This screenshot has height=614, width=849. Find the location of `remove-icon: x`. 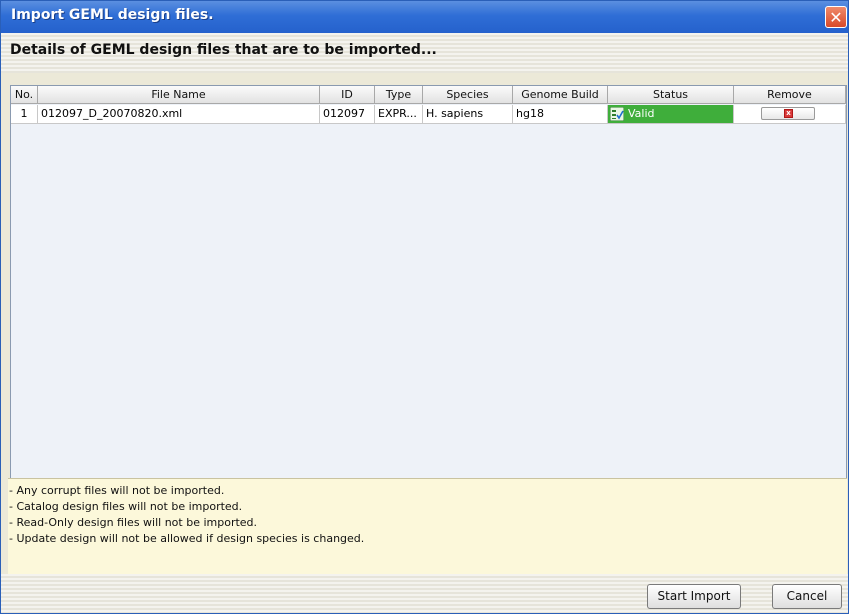

remove-icon: x is located at coordinates (788, 113).